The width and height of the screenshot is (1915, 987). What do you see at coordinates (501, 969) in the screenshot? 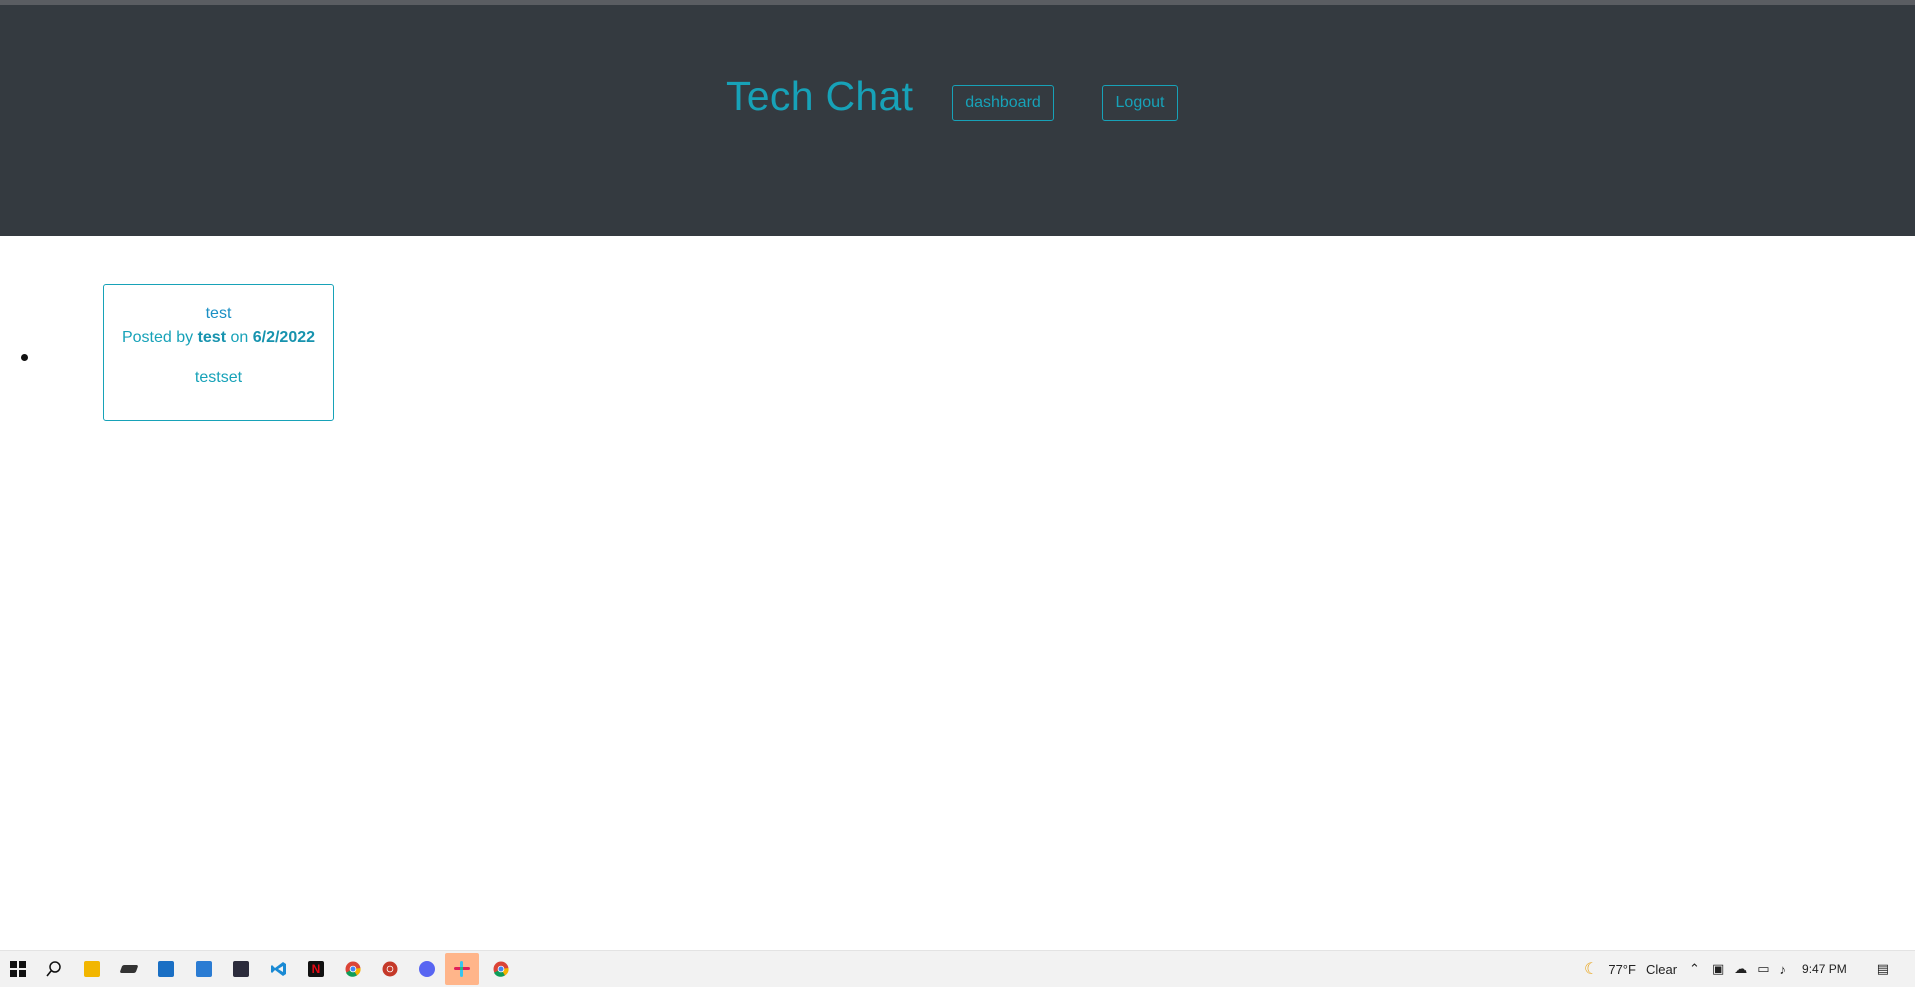
I see `chrome-alt-icon` at bounding box center [501, 969].